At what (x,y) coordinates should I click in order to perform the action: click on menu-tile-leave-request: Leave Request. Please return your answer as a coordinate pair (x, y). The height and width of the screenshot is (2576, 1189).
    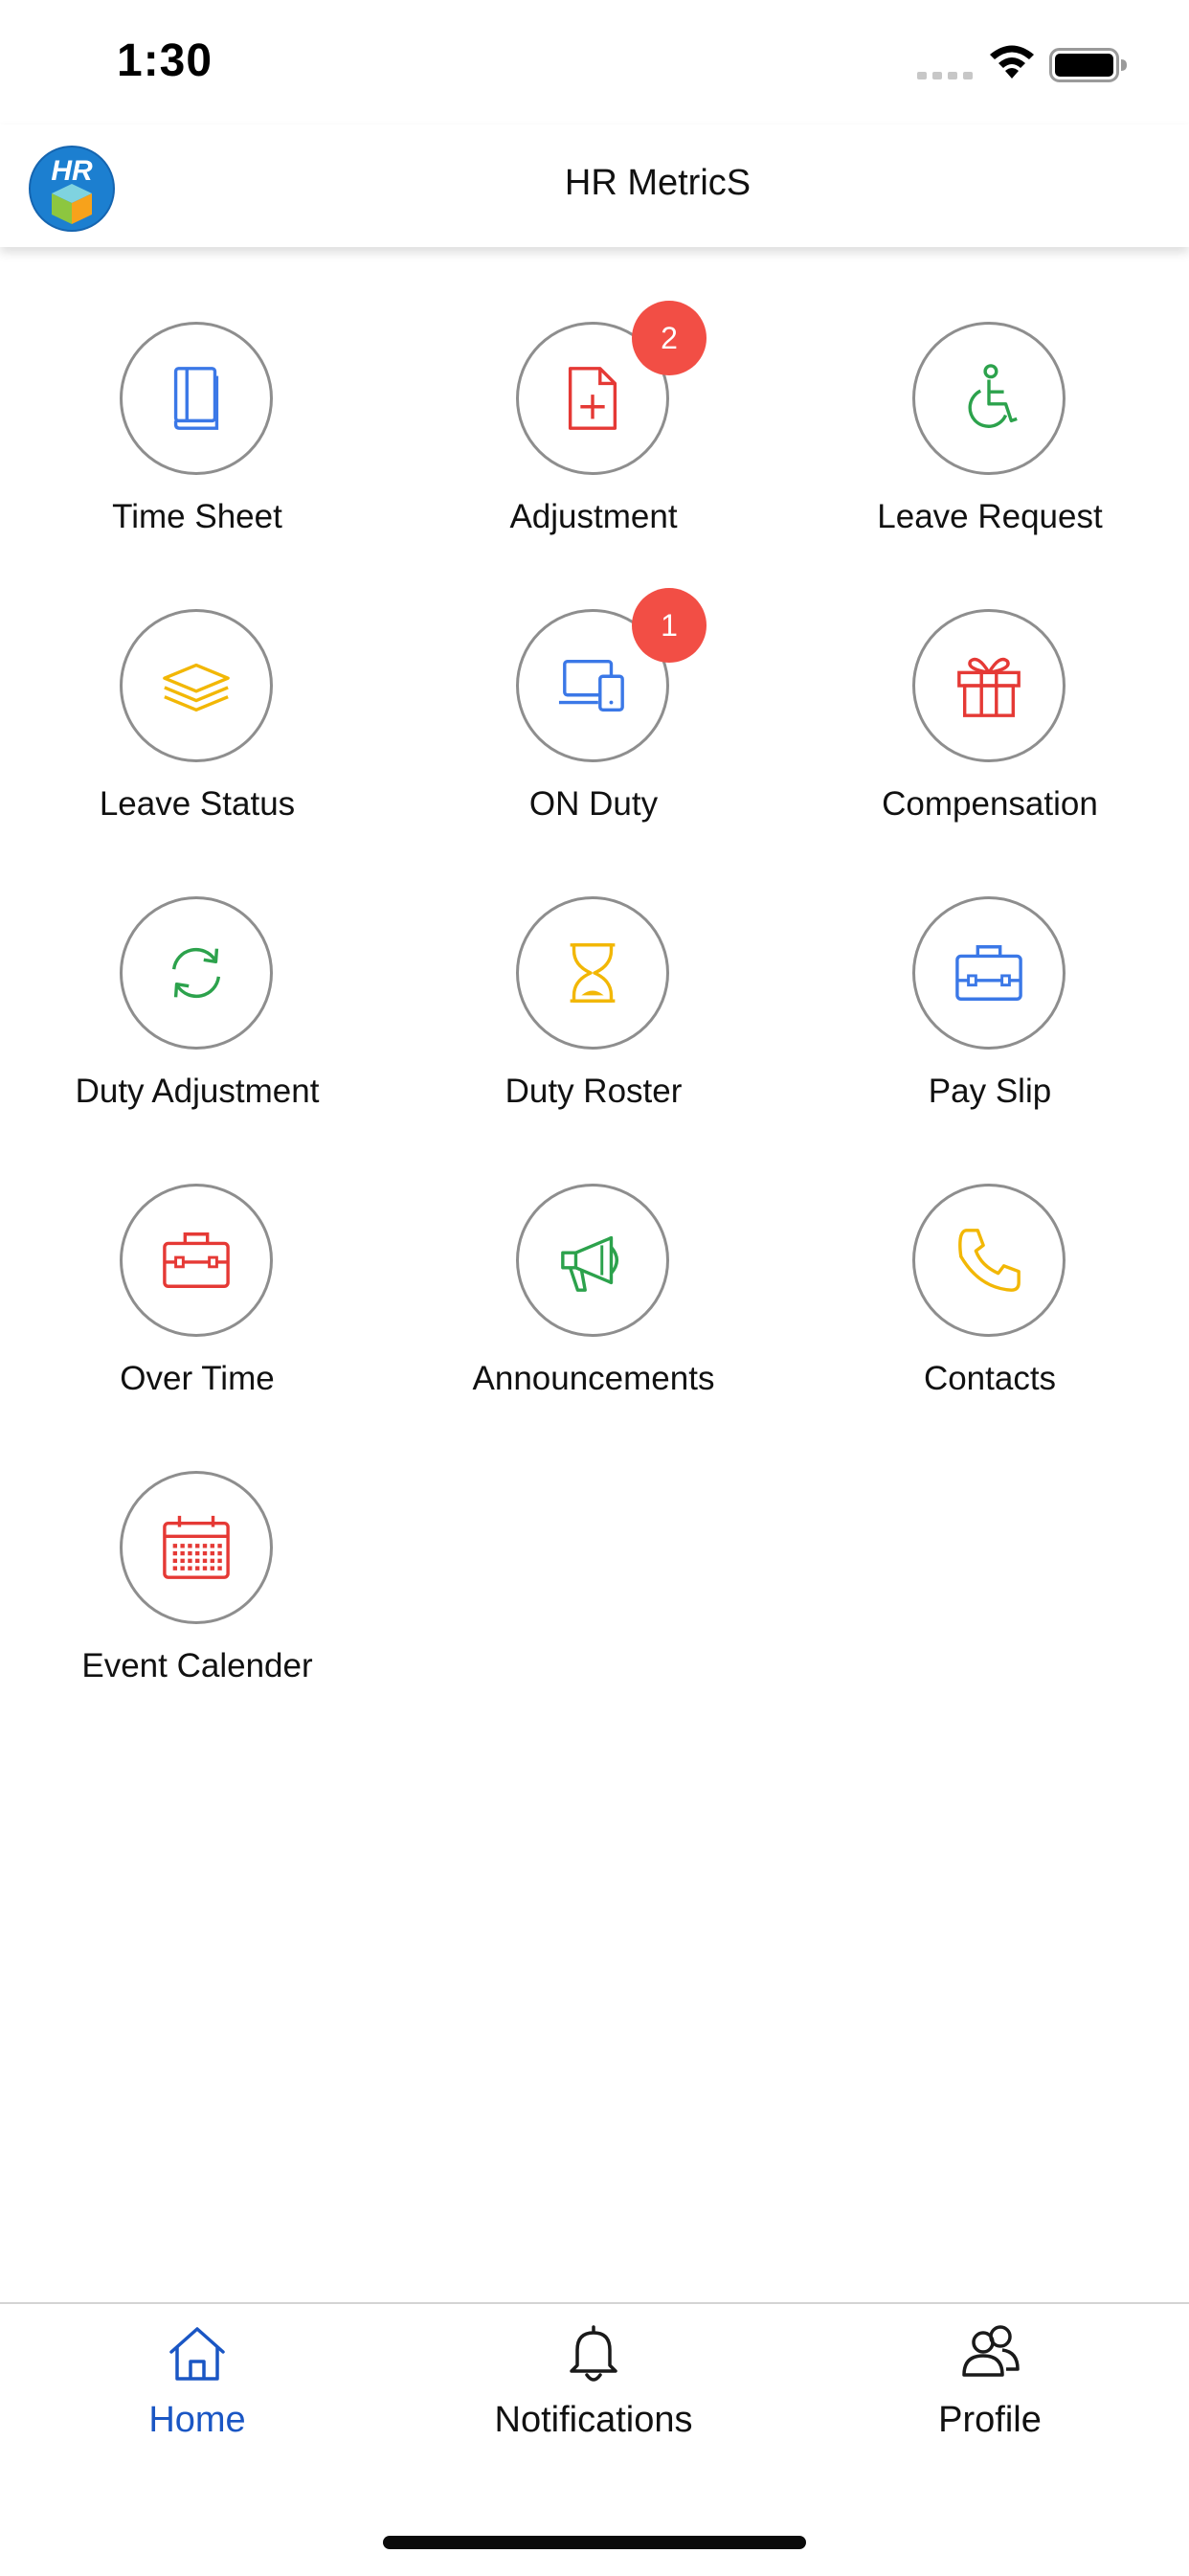
    Looking at the image, I should click on (989, 391).